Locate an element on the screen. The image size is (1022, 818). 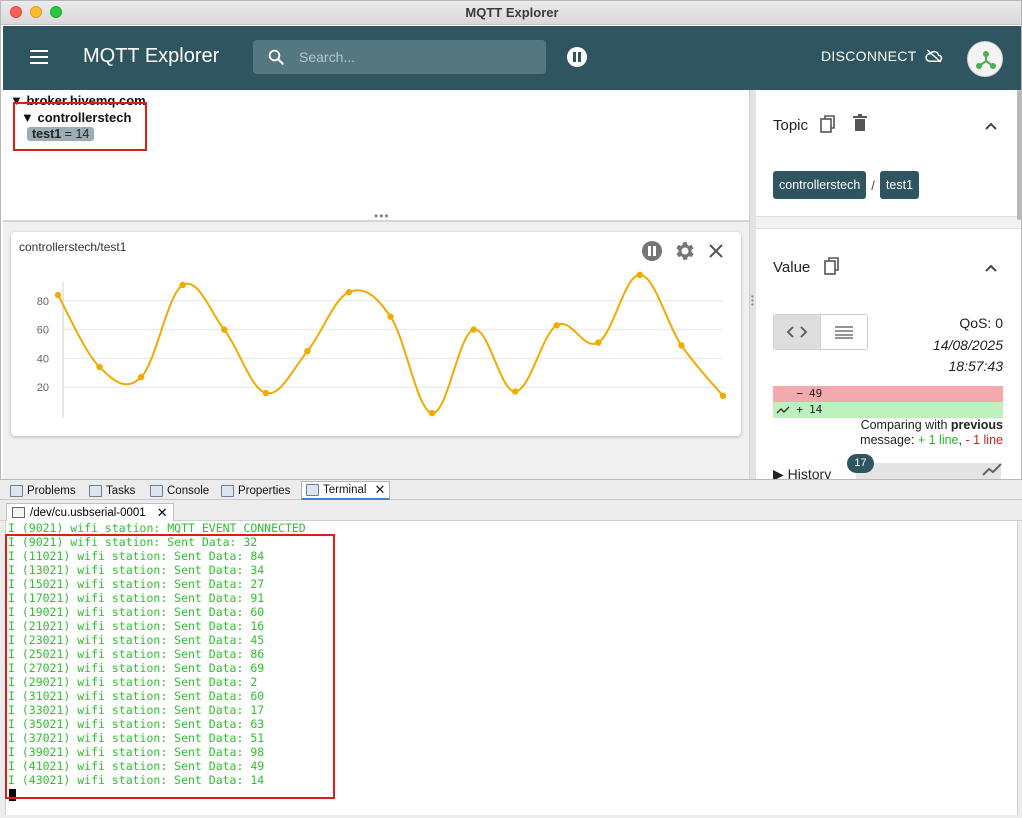
tab-tasks-label: Tasks is located at coordinates (121, 490).